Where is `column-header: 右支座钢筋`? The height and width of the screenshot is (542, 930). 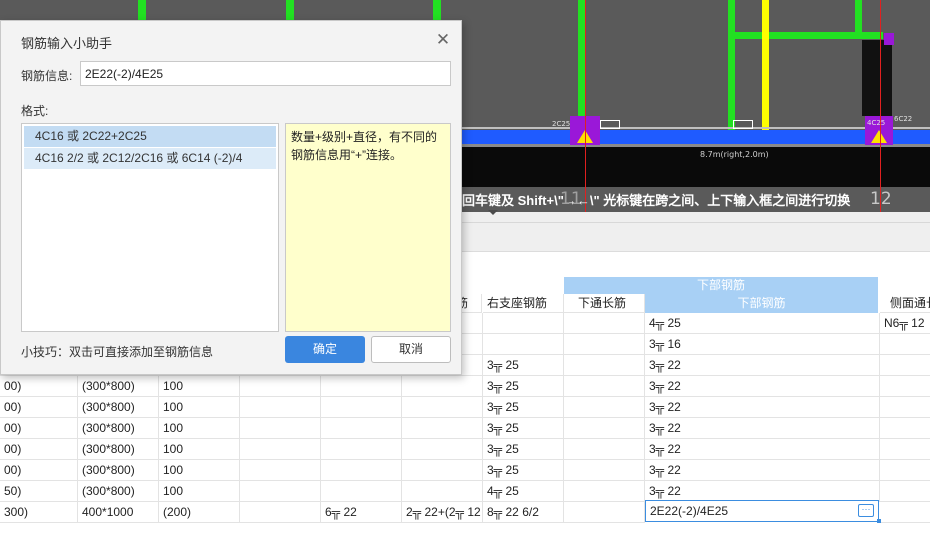
column-header: 右支座钢筋 is located at coordinates (523, 303).